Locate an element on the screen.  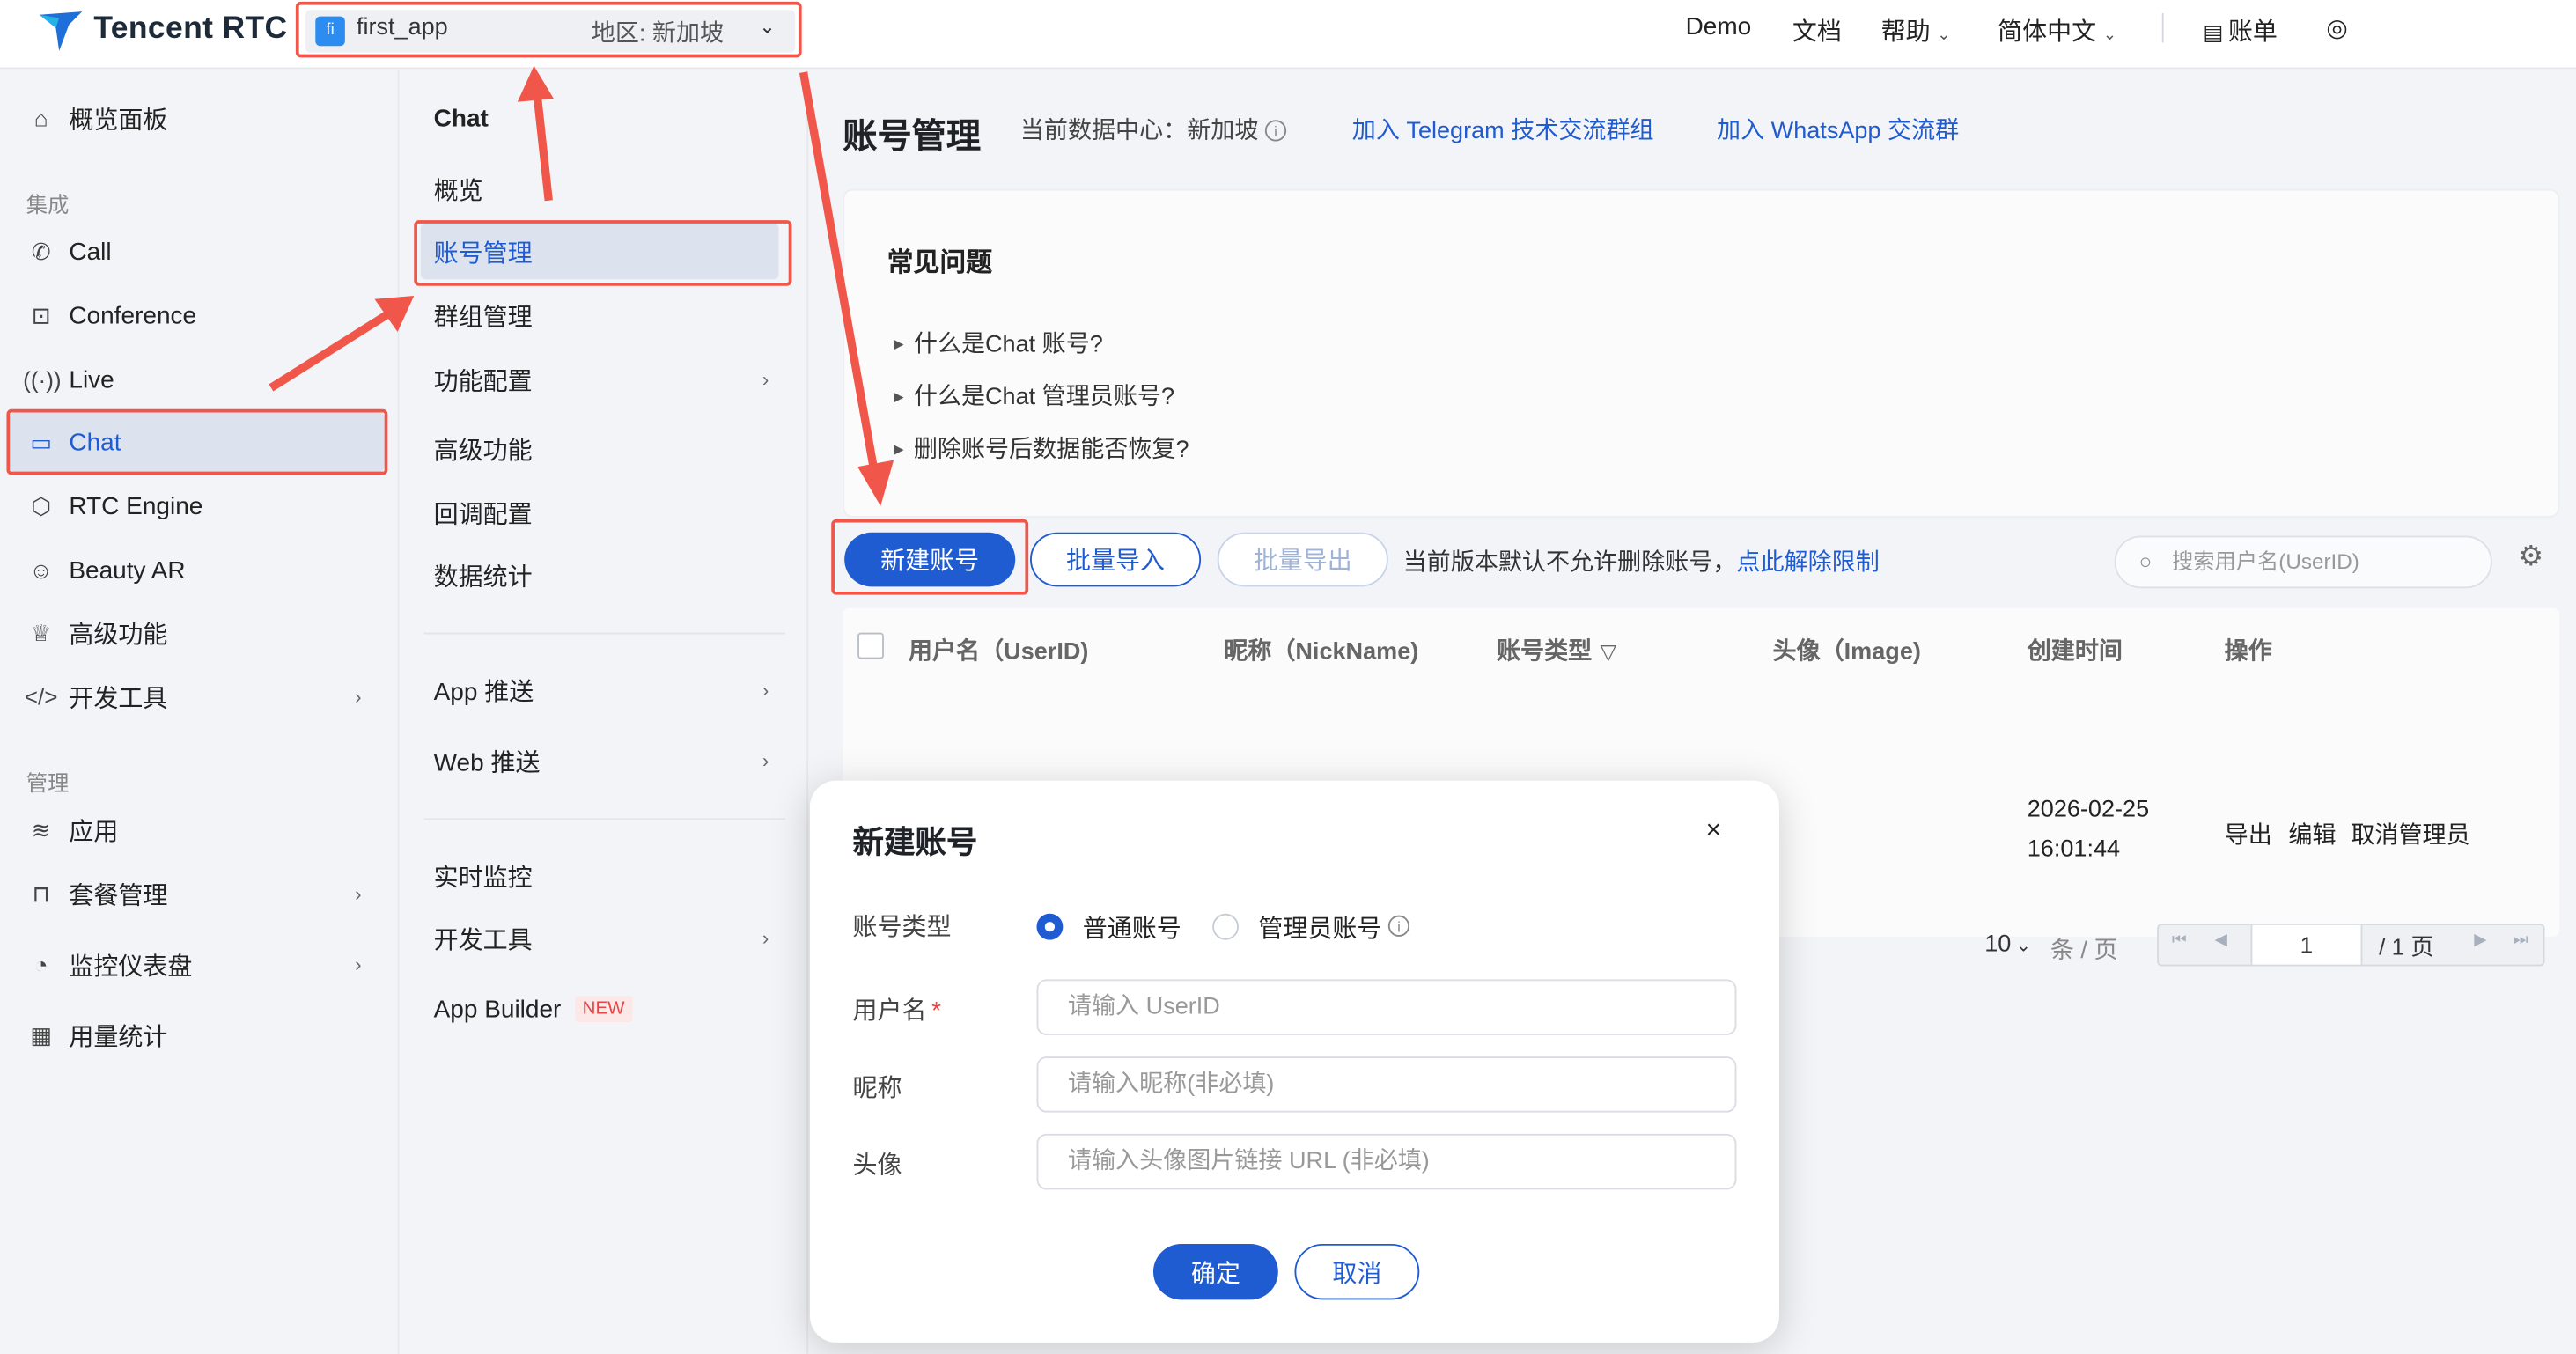
arrow-to-accounts is located at coordinates (342, 343).